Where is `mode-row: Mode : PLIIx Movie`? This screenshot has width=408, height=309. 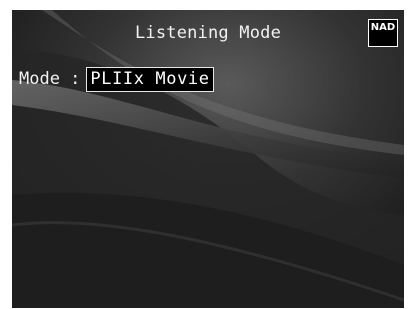
mode-row: Mode : PLIIx Movie is located at coordinates (116, 79).